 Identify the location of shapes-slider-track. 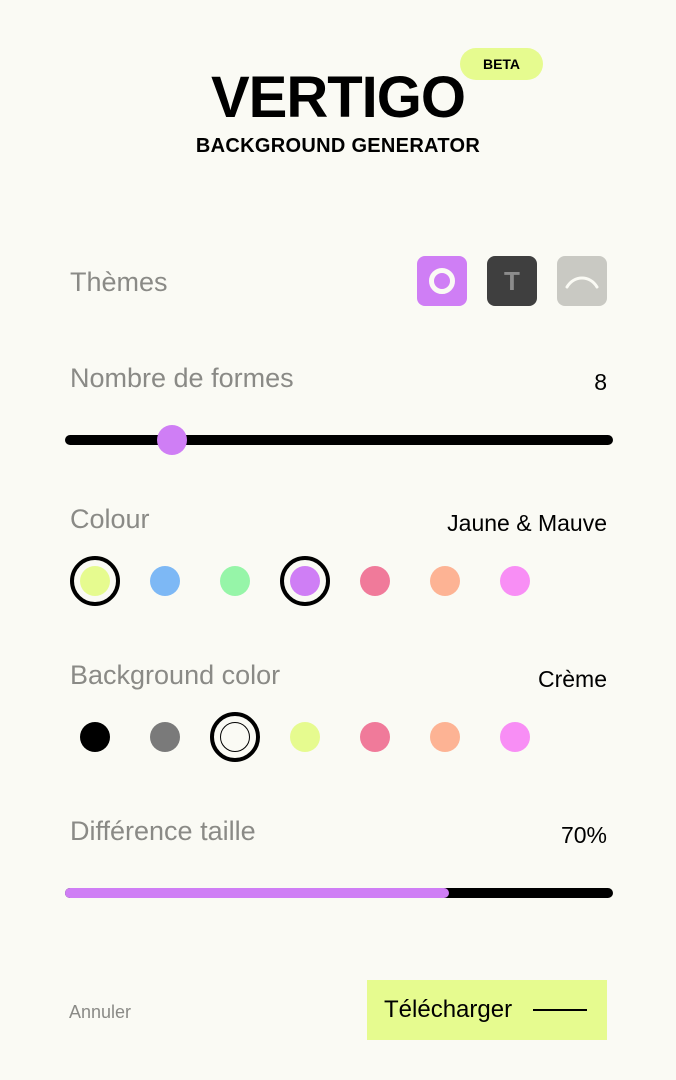
(339, 440).